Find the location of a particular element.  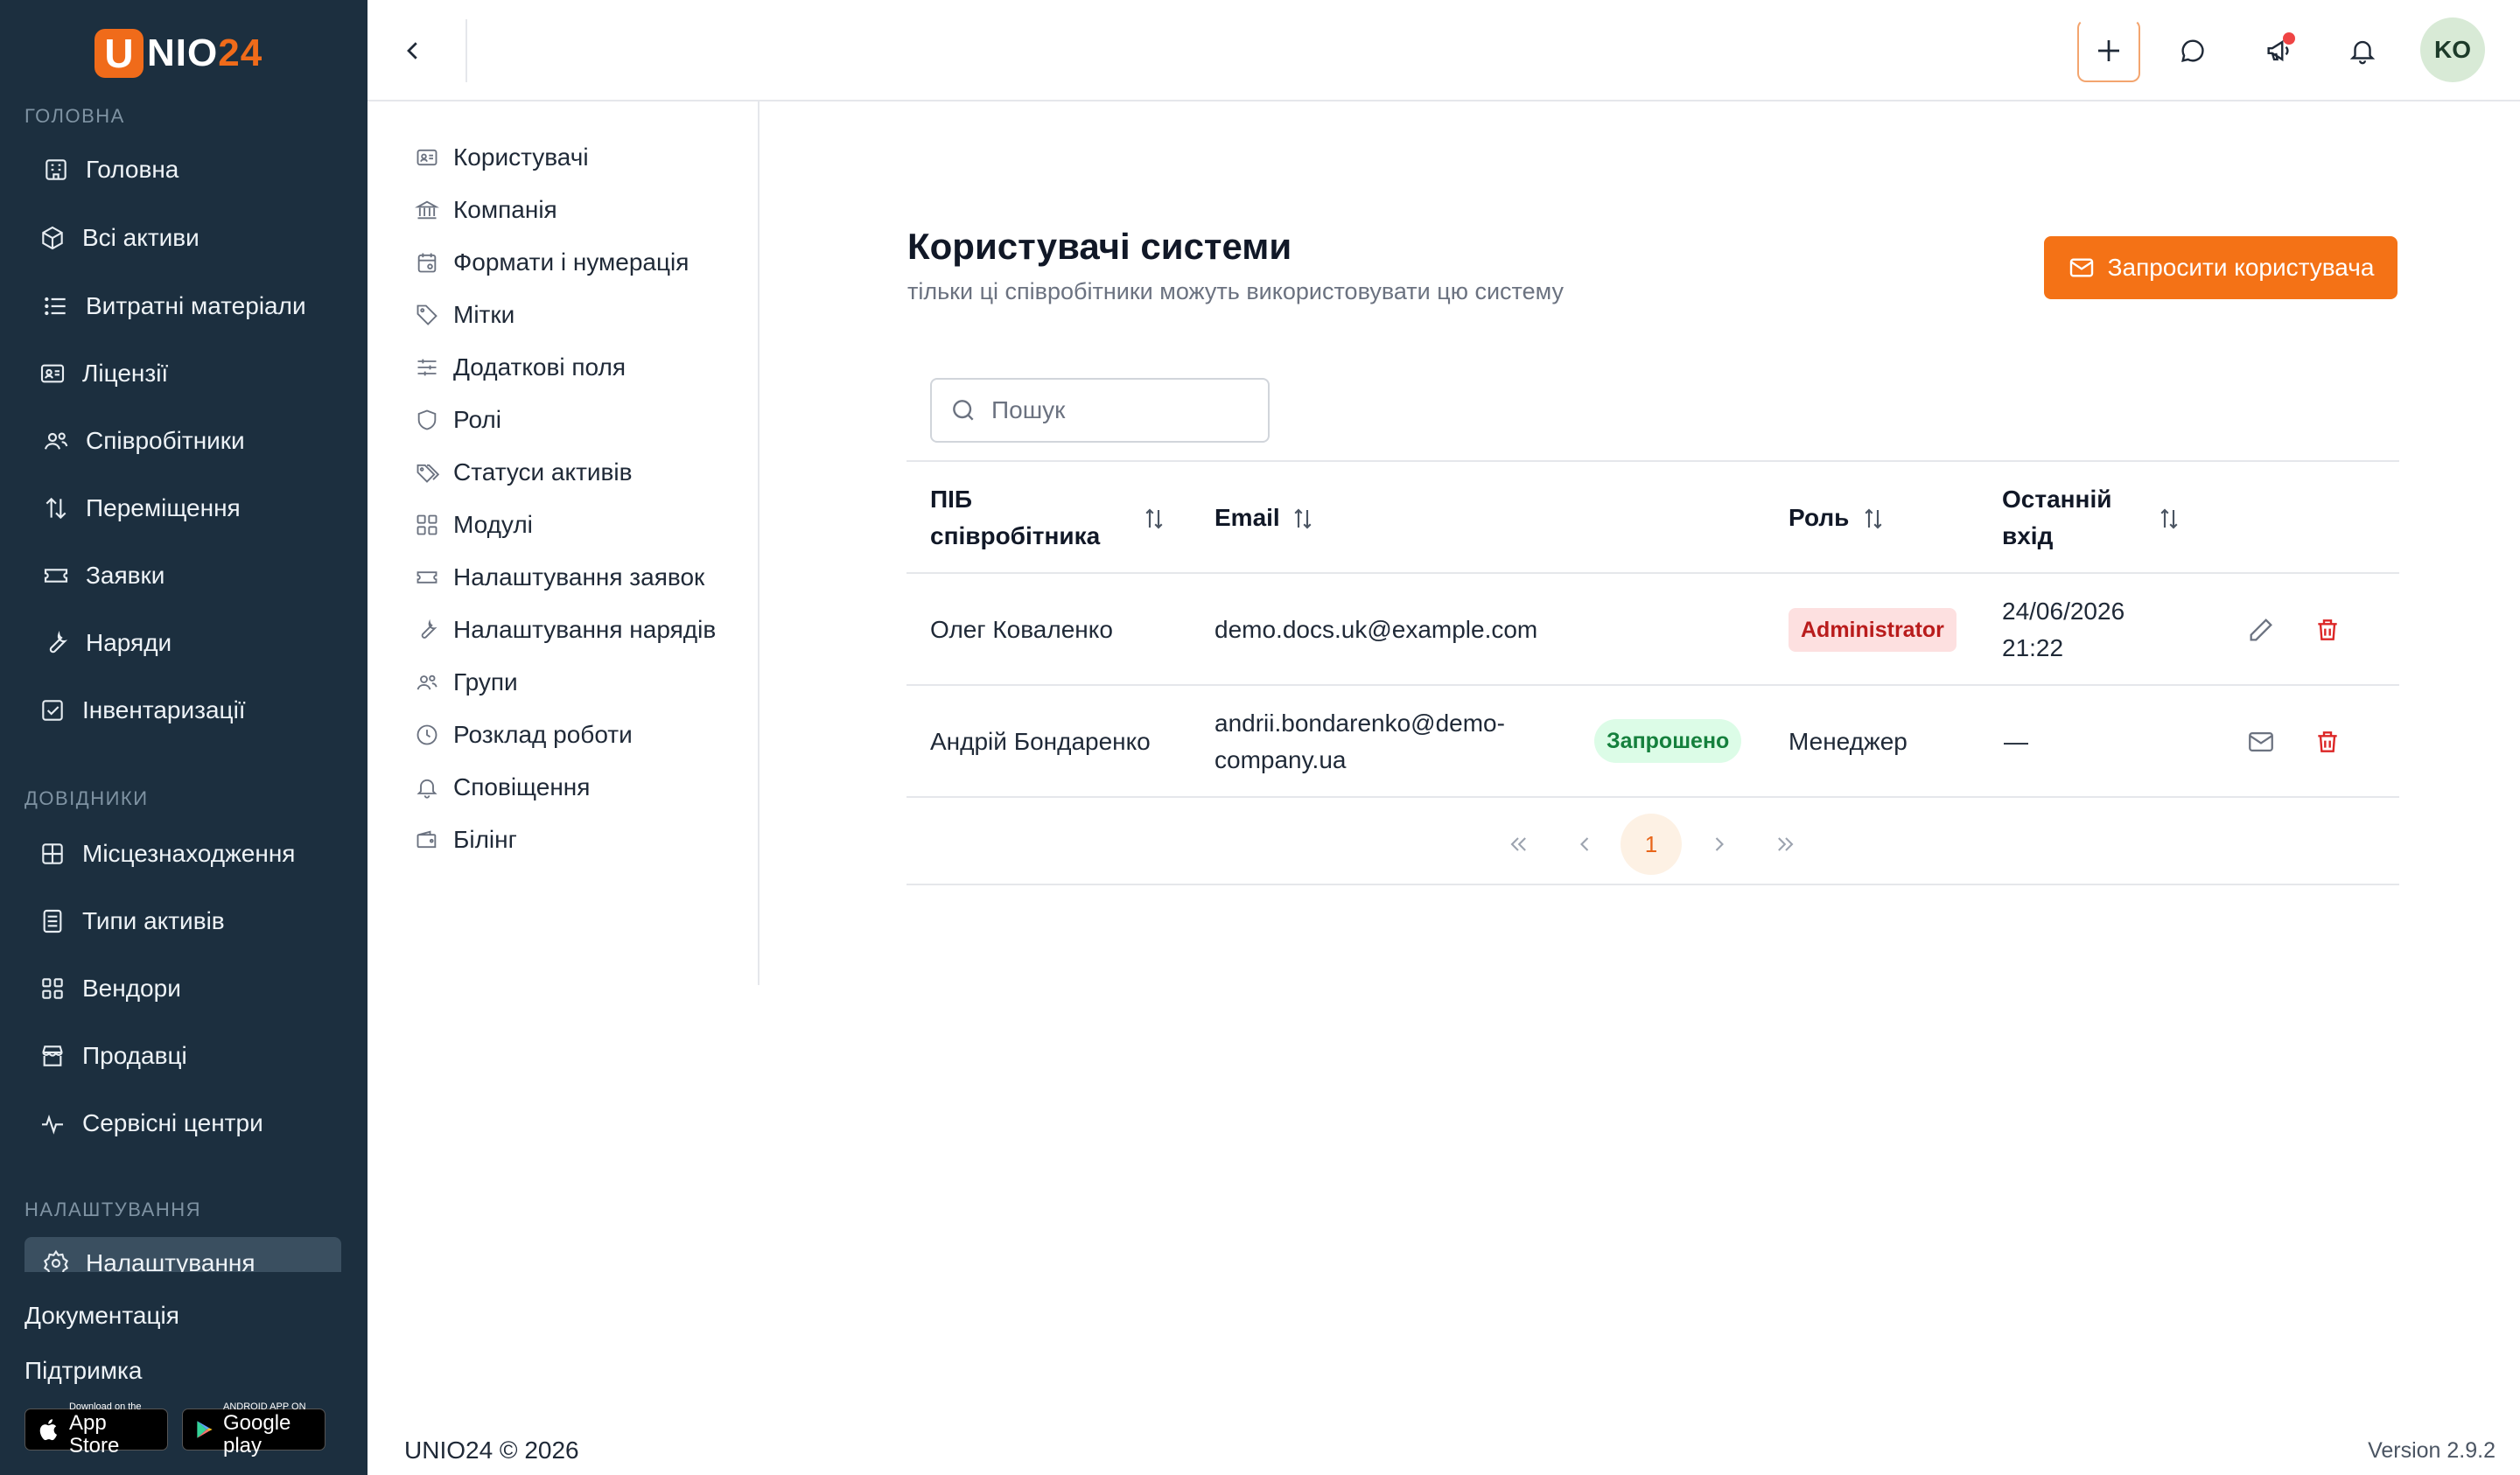

sidebar-item-requests: Заявки is located at coordinates (182, 575).